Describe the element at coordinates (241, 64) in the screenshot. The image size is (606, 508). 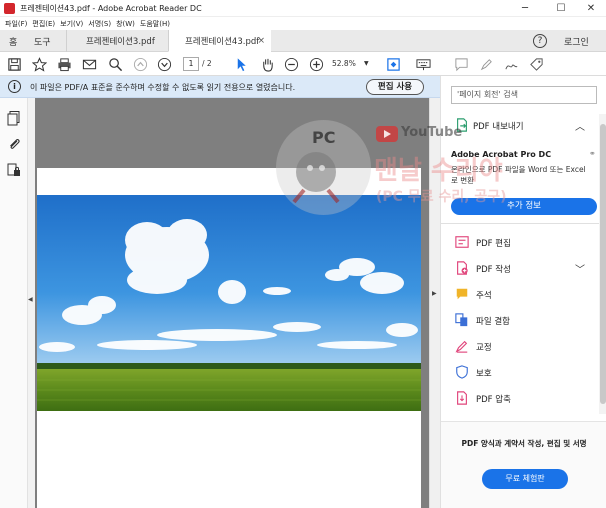
I see `select-cursor-icon` at that location.